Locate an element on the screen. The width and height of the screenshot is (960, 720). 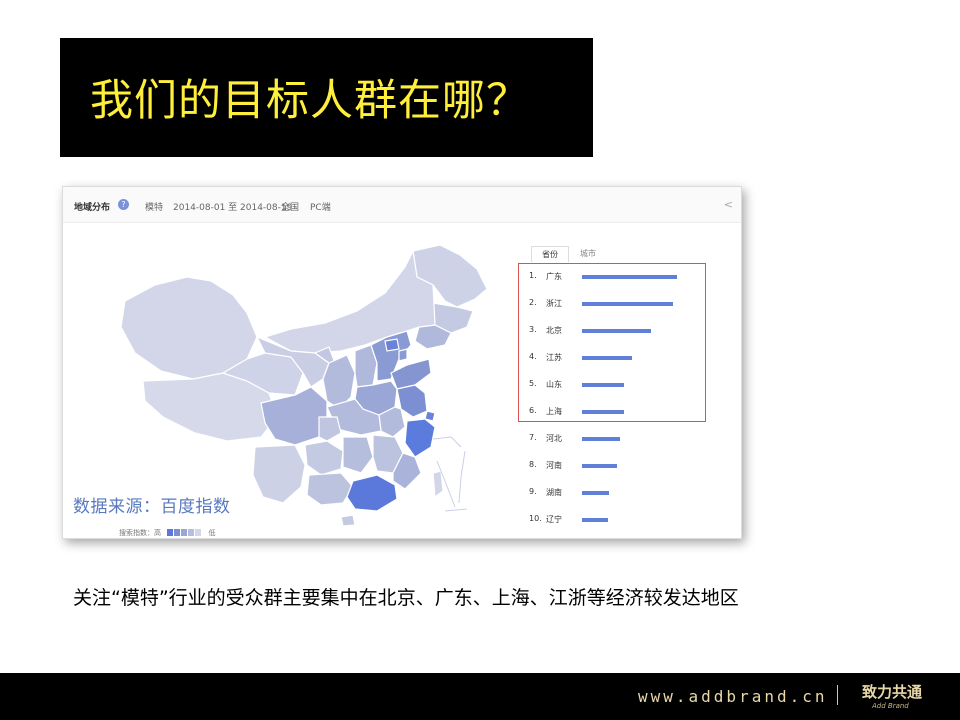
province-label: 广东 is located at coordinates (554, 276).